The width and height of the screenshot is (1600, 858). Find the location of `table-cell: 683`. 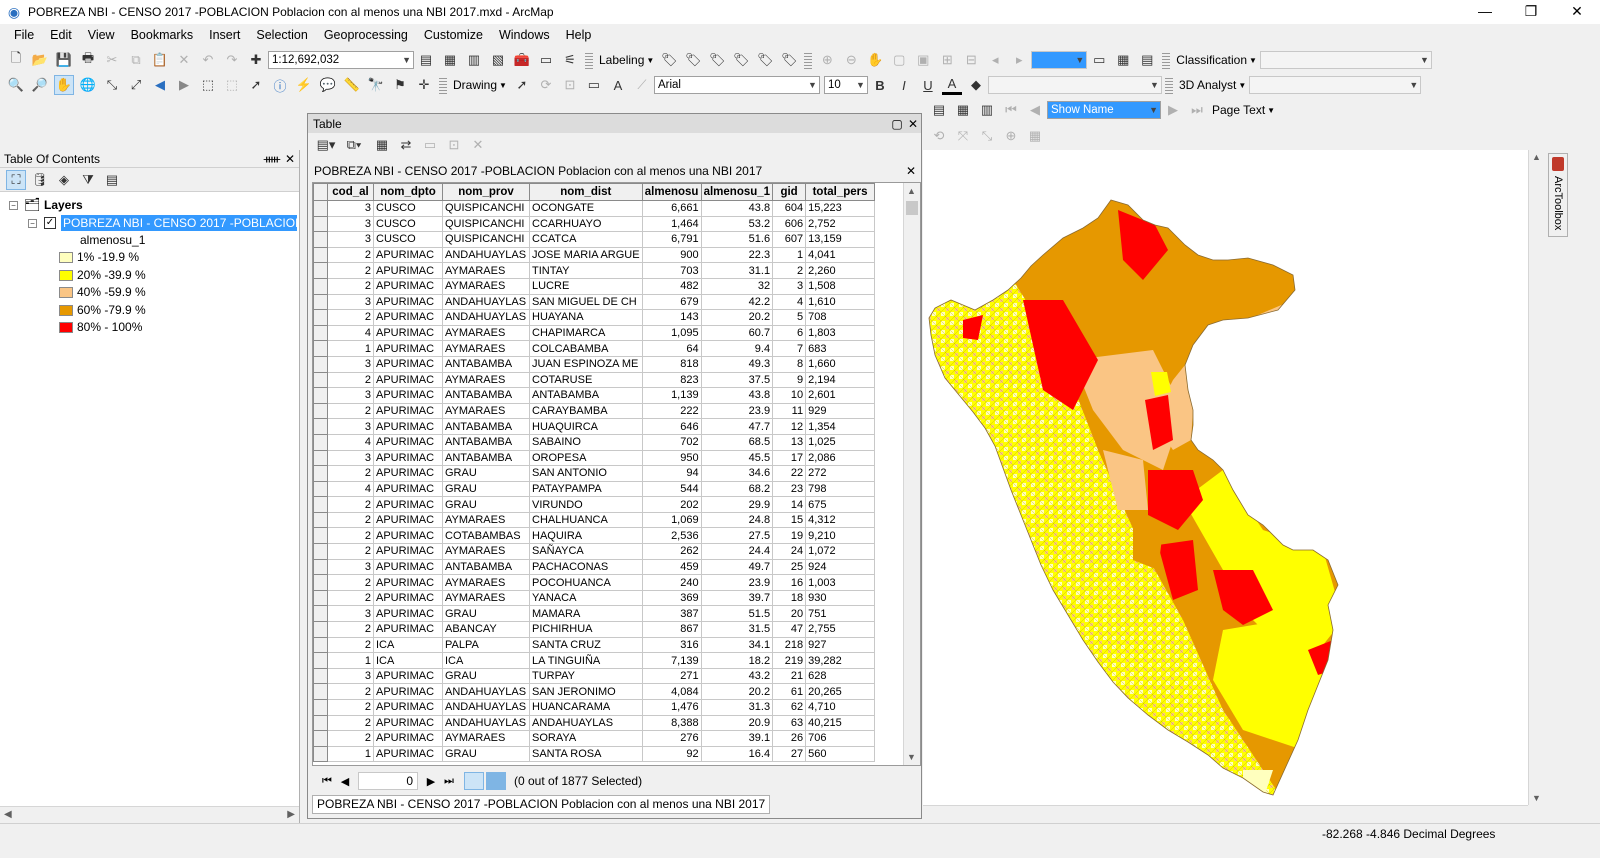

table-cell: 683 is located at coordinates (840, 348).